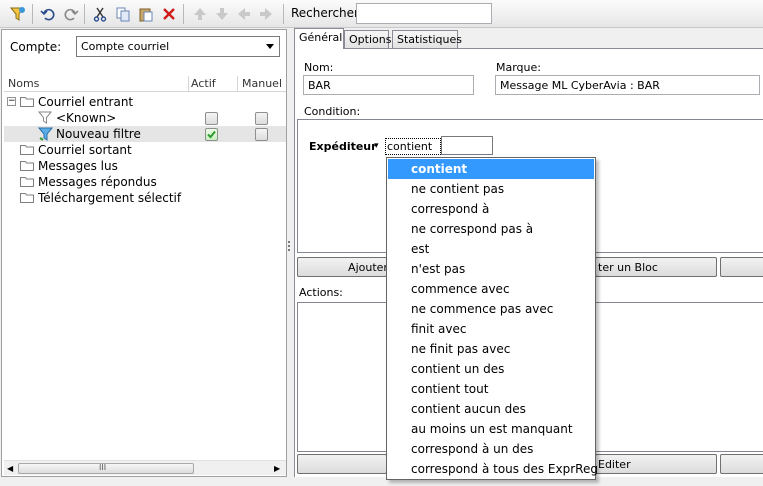 The image size is (763, 486). I want to click on operator-option: commence avec, so click(491, 289).